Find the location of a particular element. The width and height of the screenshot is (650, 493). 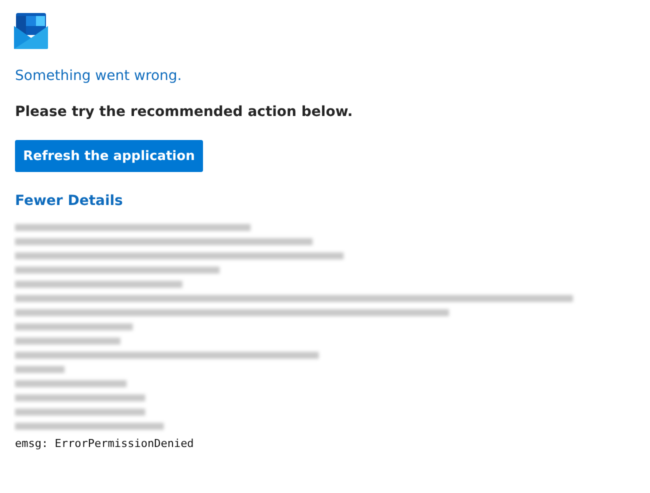

error-detail-line: emsg: ErrorPermissionDenied is located at coordinates (104, 443).